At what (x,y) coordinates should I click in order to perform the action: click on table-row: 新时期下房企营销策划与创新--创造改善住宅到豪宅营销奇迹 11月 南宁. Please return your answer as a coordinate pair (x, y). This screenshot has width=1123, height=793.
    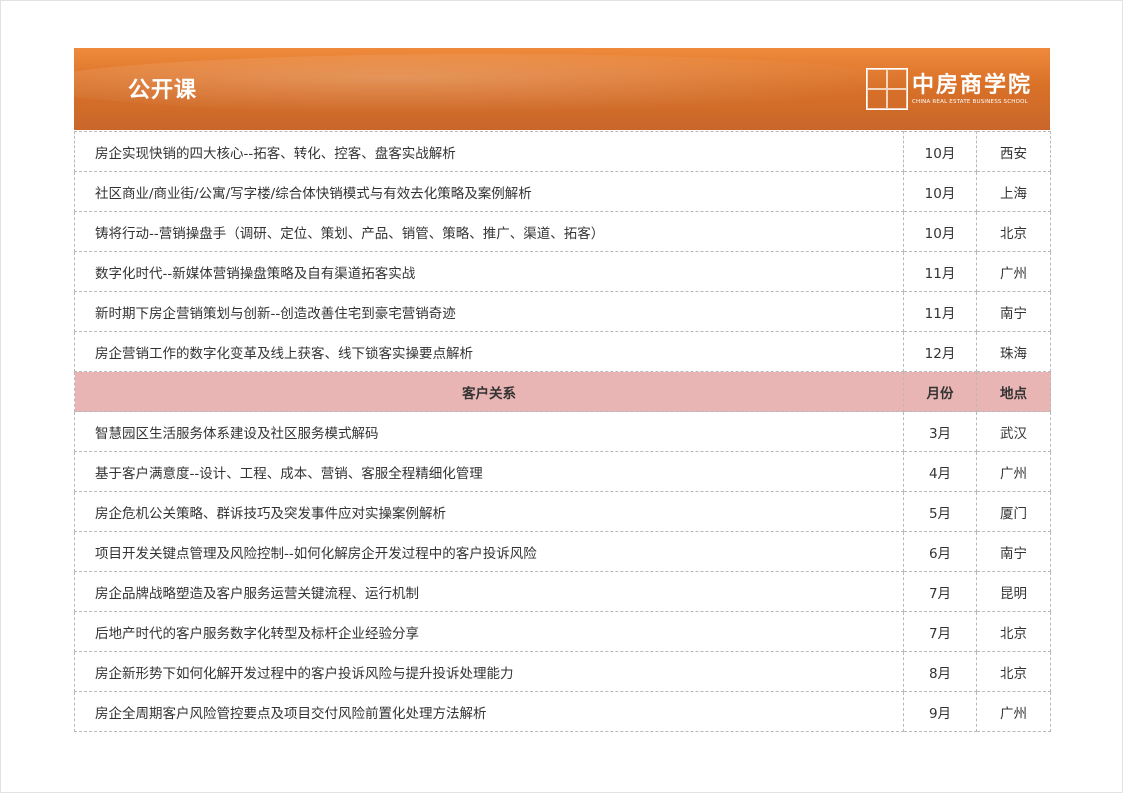
    Looking at the image, I should click on (562, 311).